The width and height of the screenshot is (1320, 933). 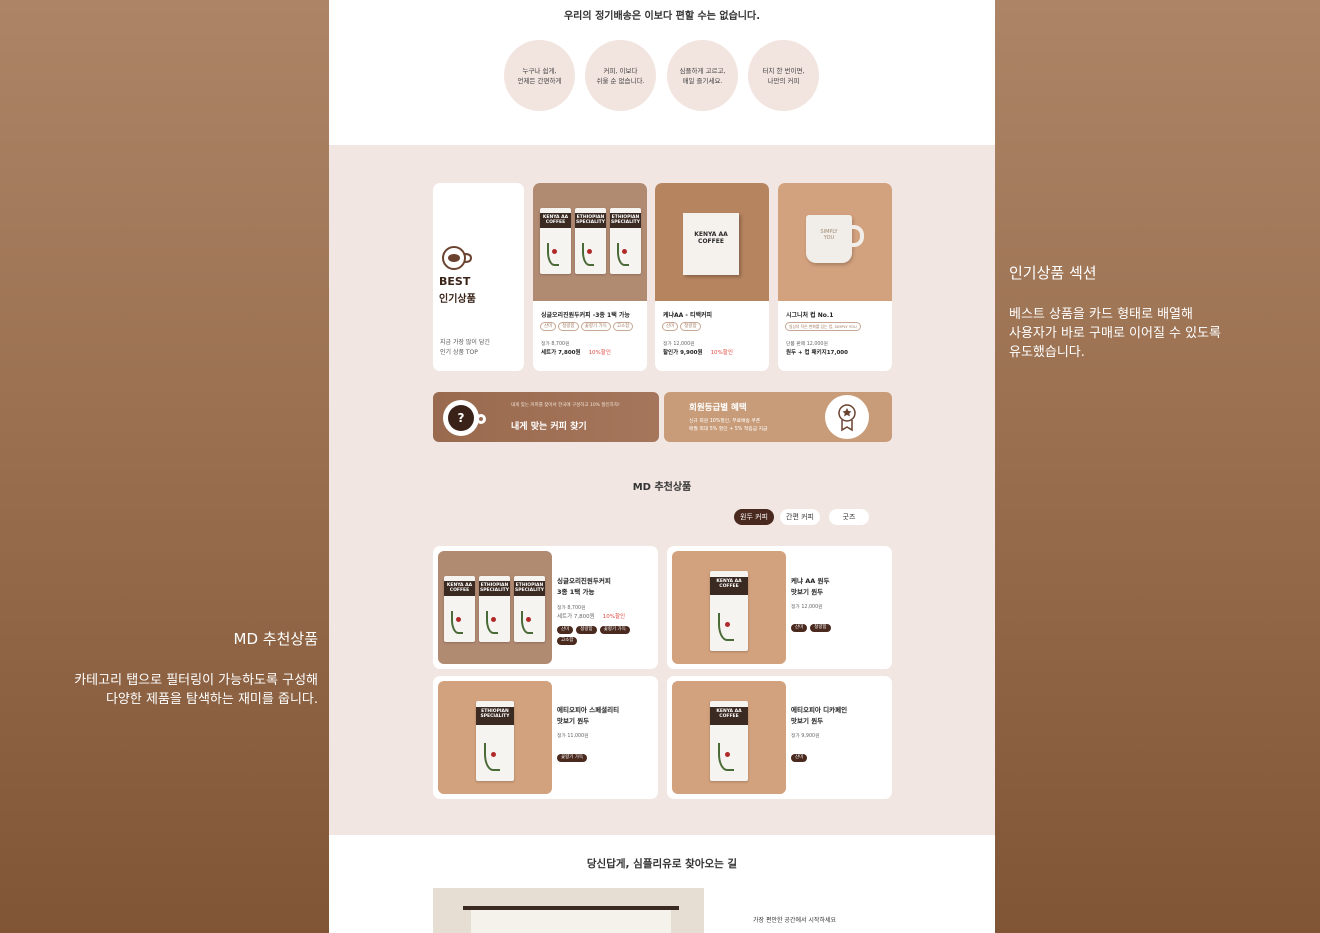 What do you see at coordinates (754, 517) in the screenshot?
I see `tab-bean-coffee: 원두 커피` at bounding box center [754, 517].